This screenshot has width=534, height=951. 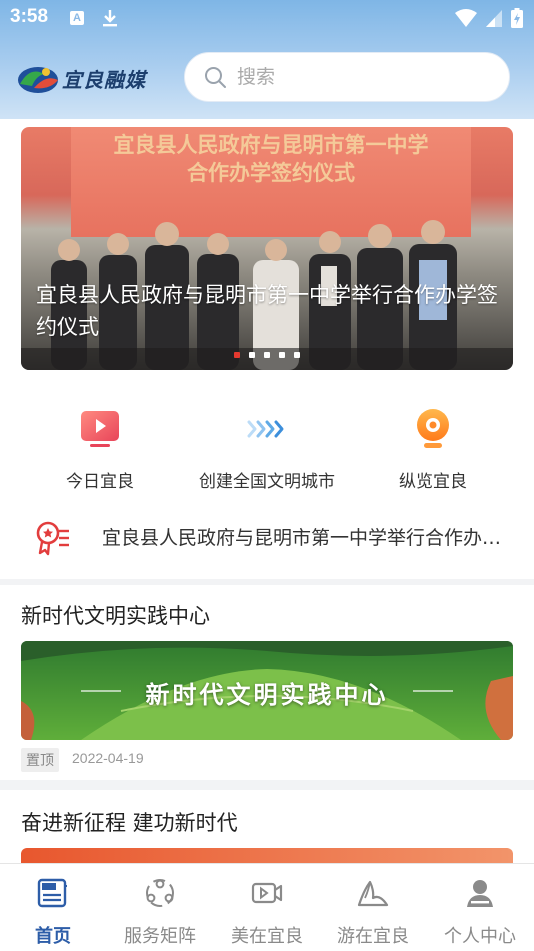 I want to click on status-time: 3:58, so click(x=29, y=16).